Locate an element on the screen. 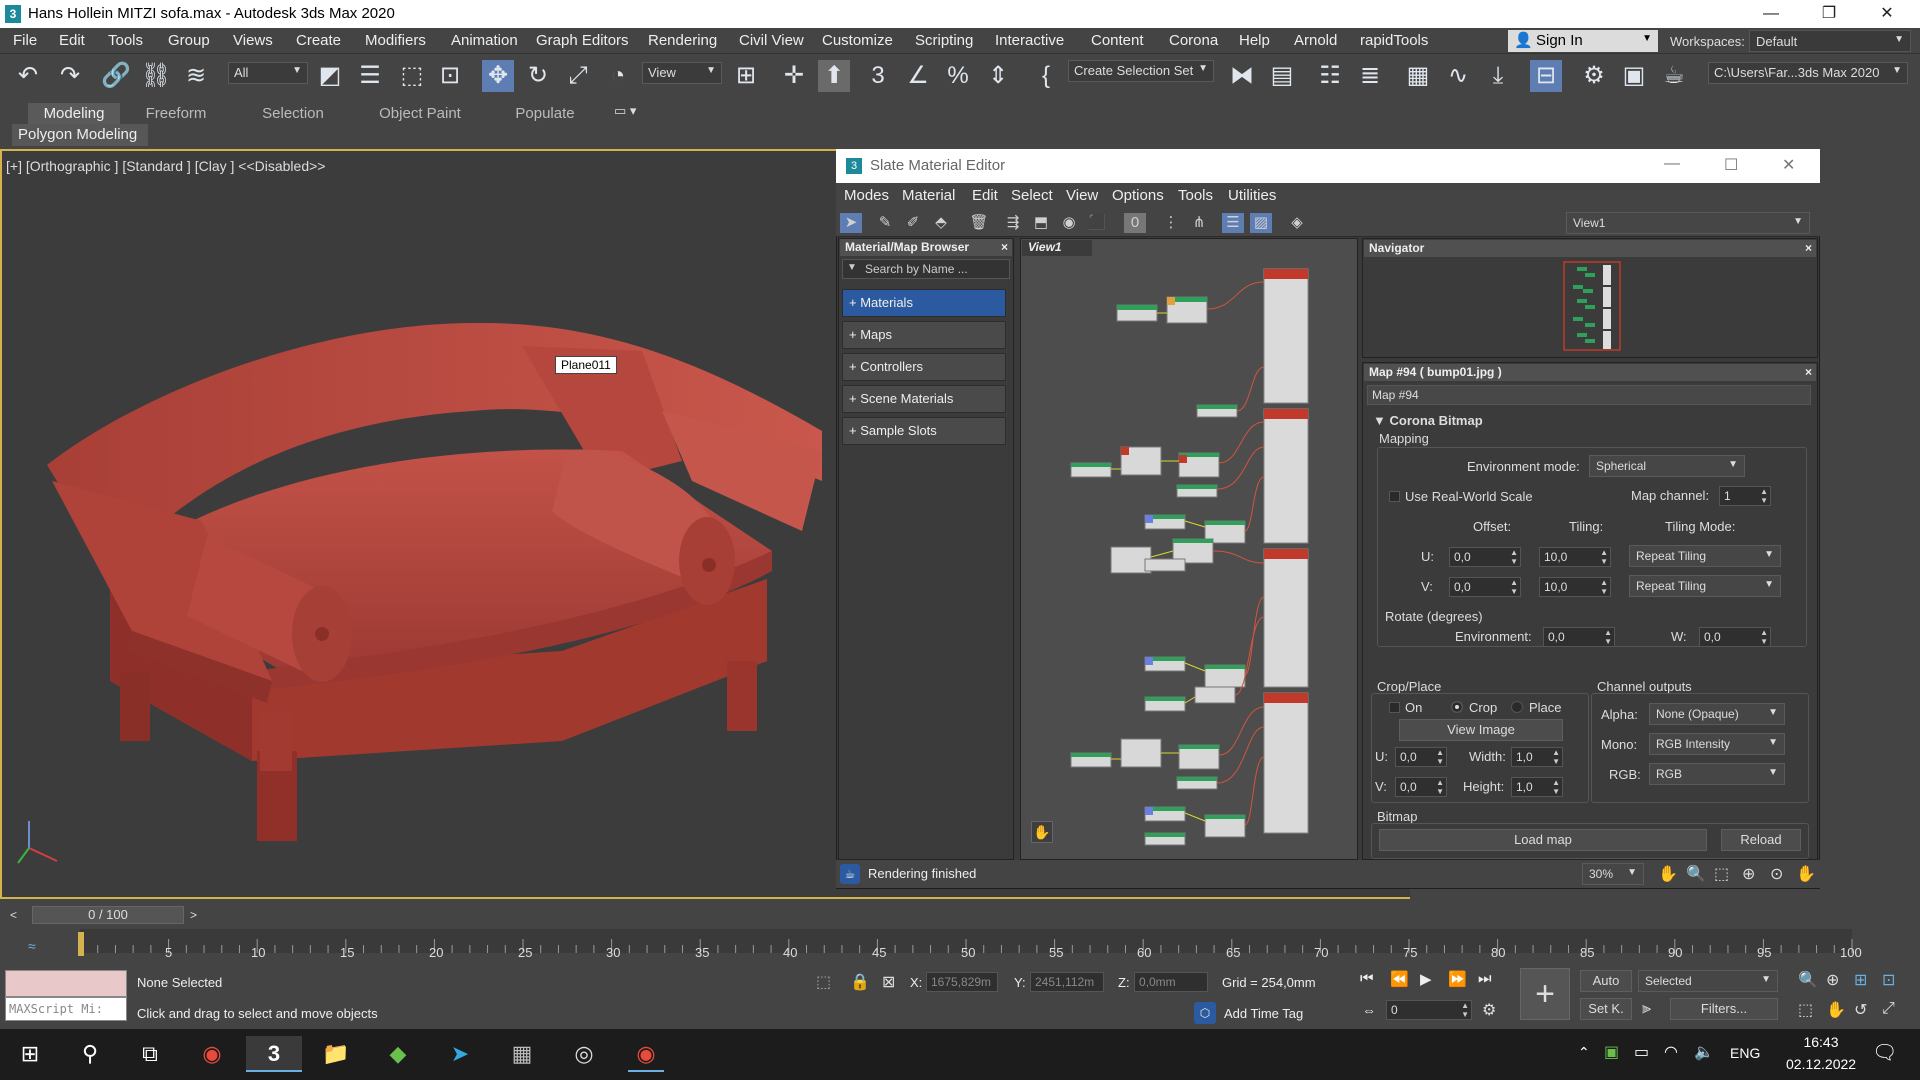  current-frame-field: 0 ▲ ▼ is located at coordinates (1429, 1010).